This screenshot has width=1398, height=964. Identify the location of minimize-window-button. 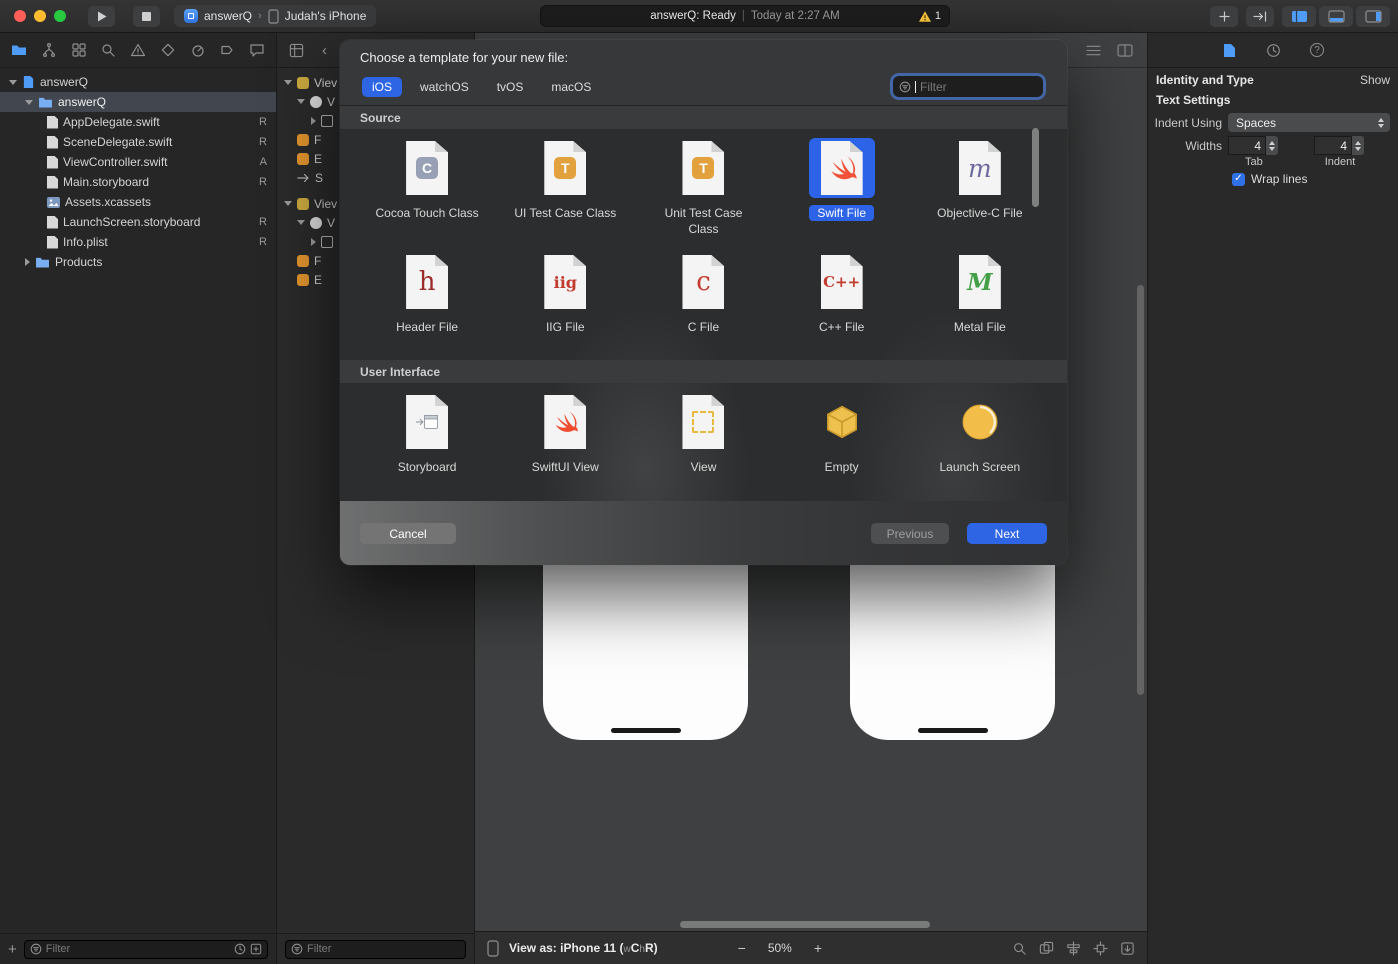
(40, 16).